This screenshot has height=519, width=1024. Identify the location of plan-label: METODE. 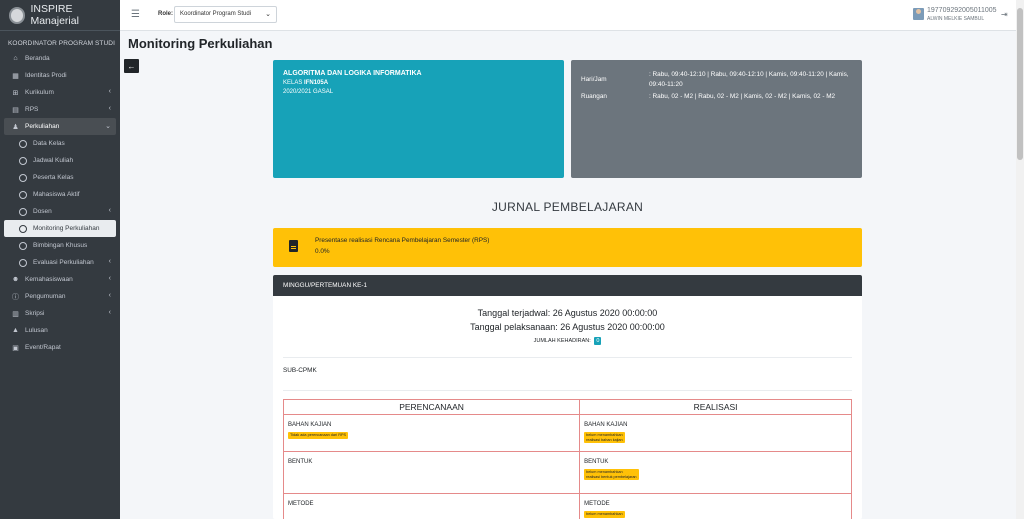
(301, 504).